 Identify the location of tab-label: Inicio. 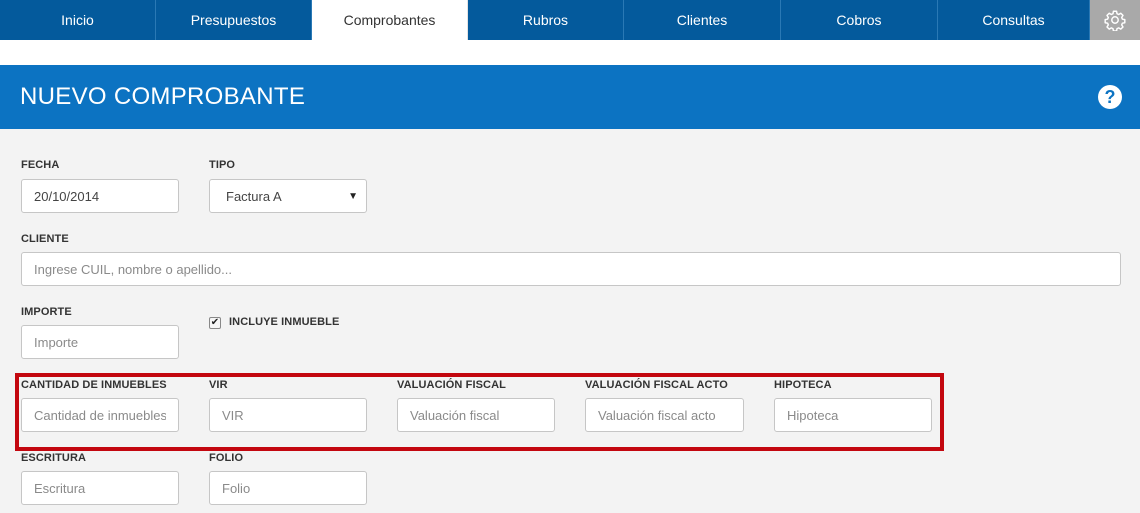
(77, 20).